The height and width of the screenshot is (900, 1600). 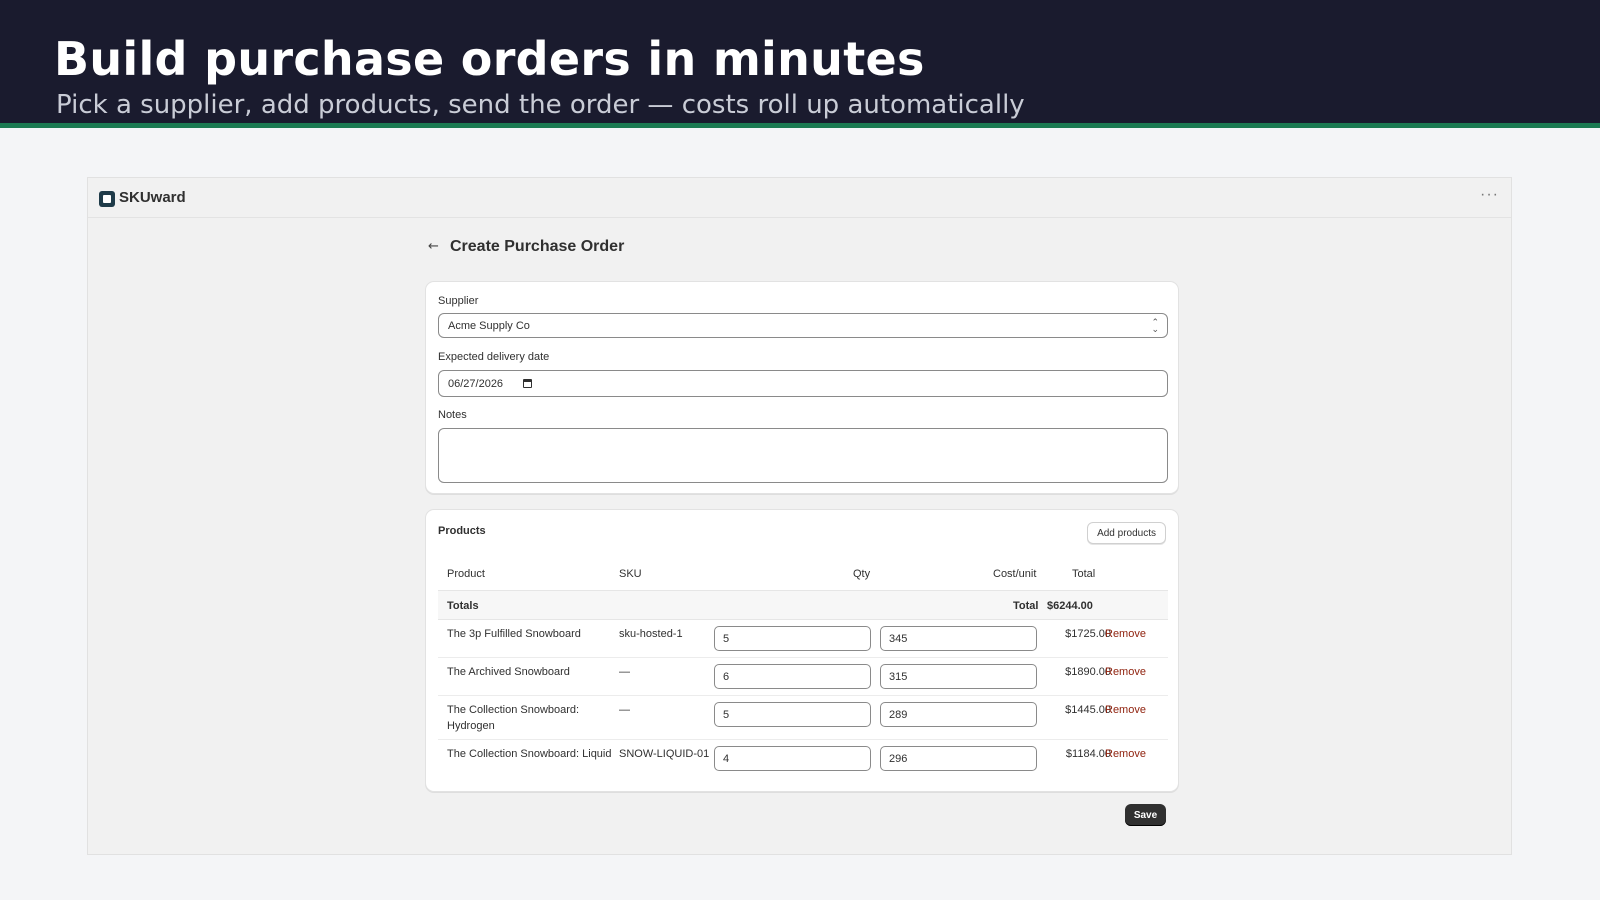 What do you see at coordinates (958, 714) in the screenshot?
I see `cost-input: 289` at bounding box center [958, 714].